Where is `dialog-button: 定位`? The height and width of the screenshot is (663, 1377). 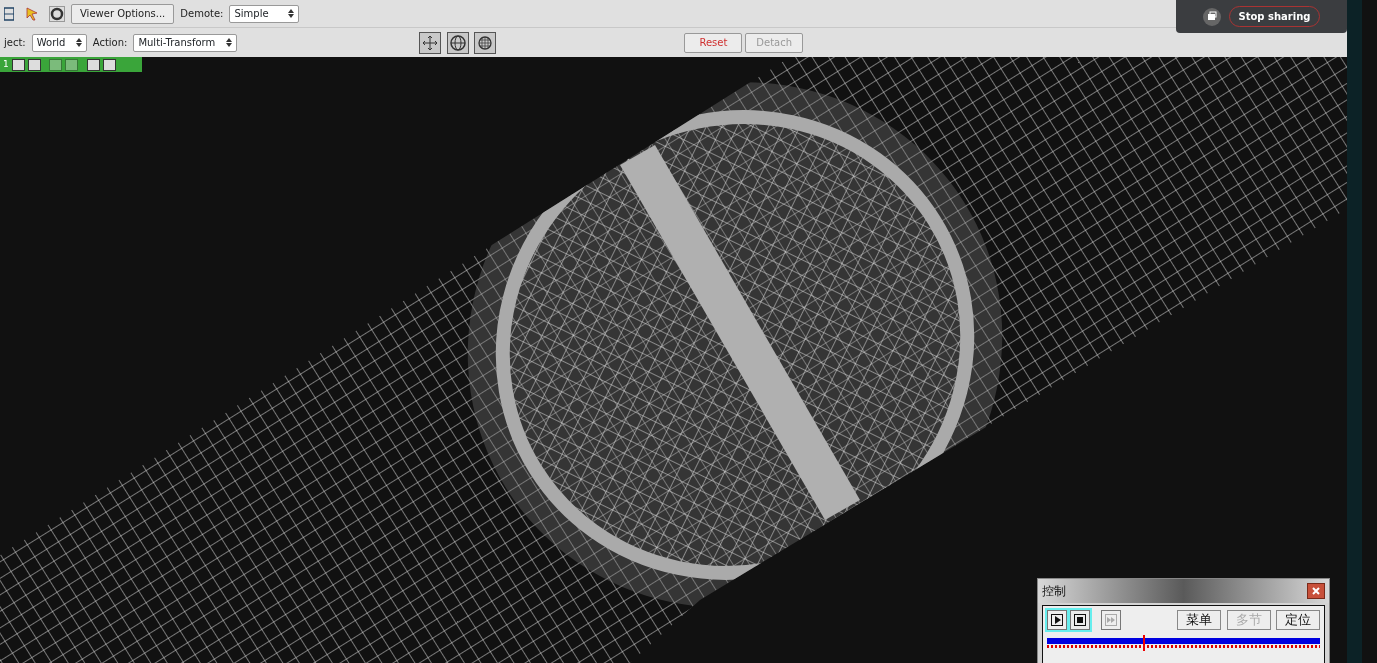
dialog-button: 定位 is located at coordinates (1298, 620).